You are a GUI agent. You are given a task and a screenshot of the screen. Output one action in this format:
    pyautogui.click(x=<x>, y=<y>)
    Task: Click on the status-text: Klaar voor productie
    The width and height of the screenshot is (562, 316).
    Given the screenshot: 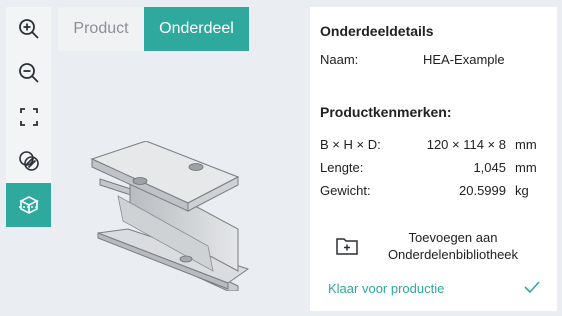 What is the action you would take?
    pyautogui.click(x=386, y=288)
    